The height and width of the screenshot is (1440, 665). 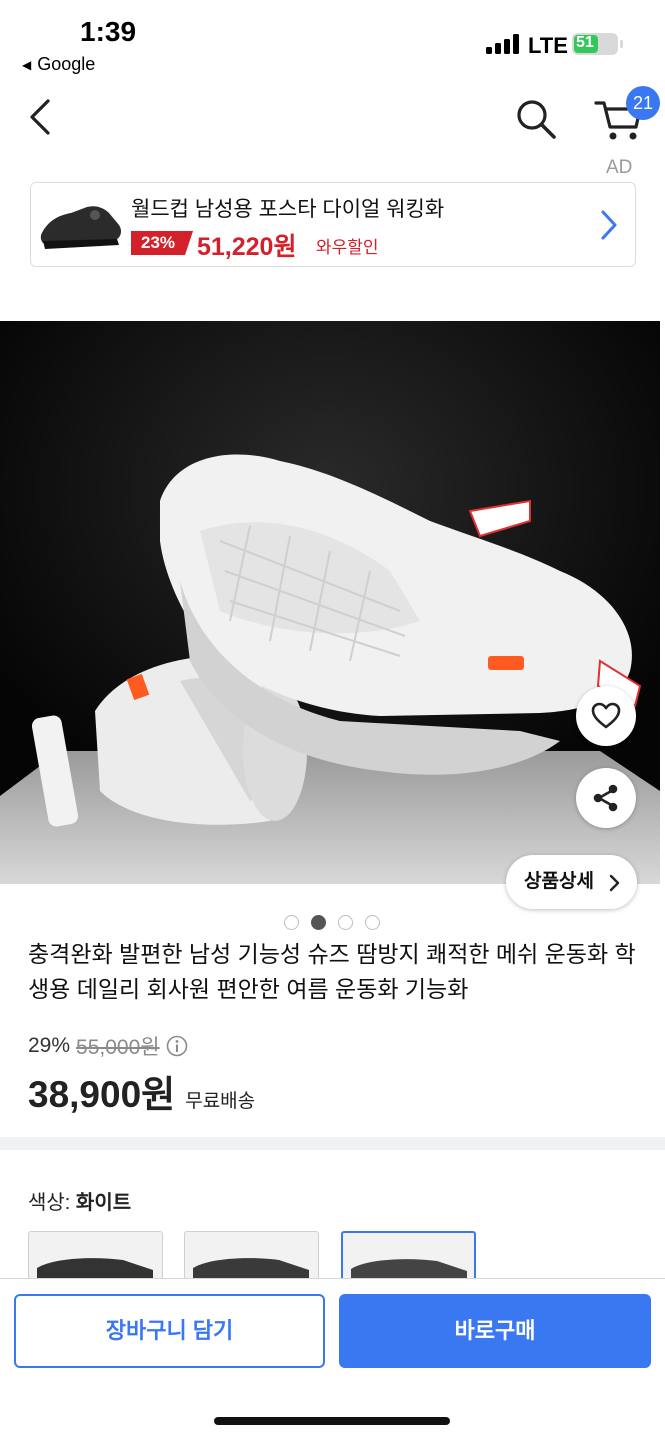 I want to click on final-price: 38,900원, so click(x=102, y=1094).